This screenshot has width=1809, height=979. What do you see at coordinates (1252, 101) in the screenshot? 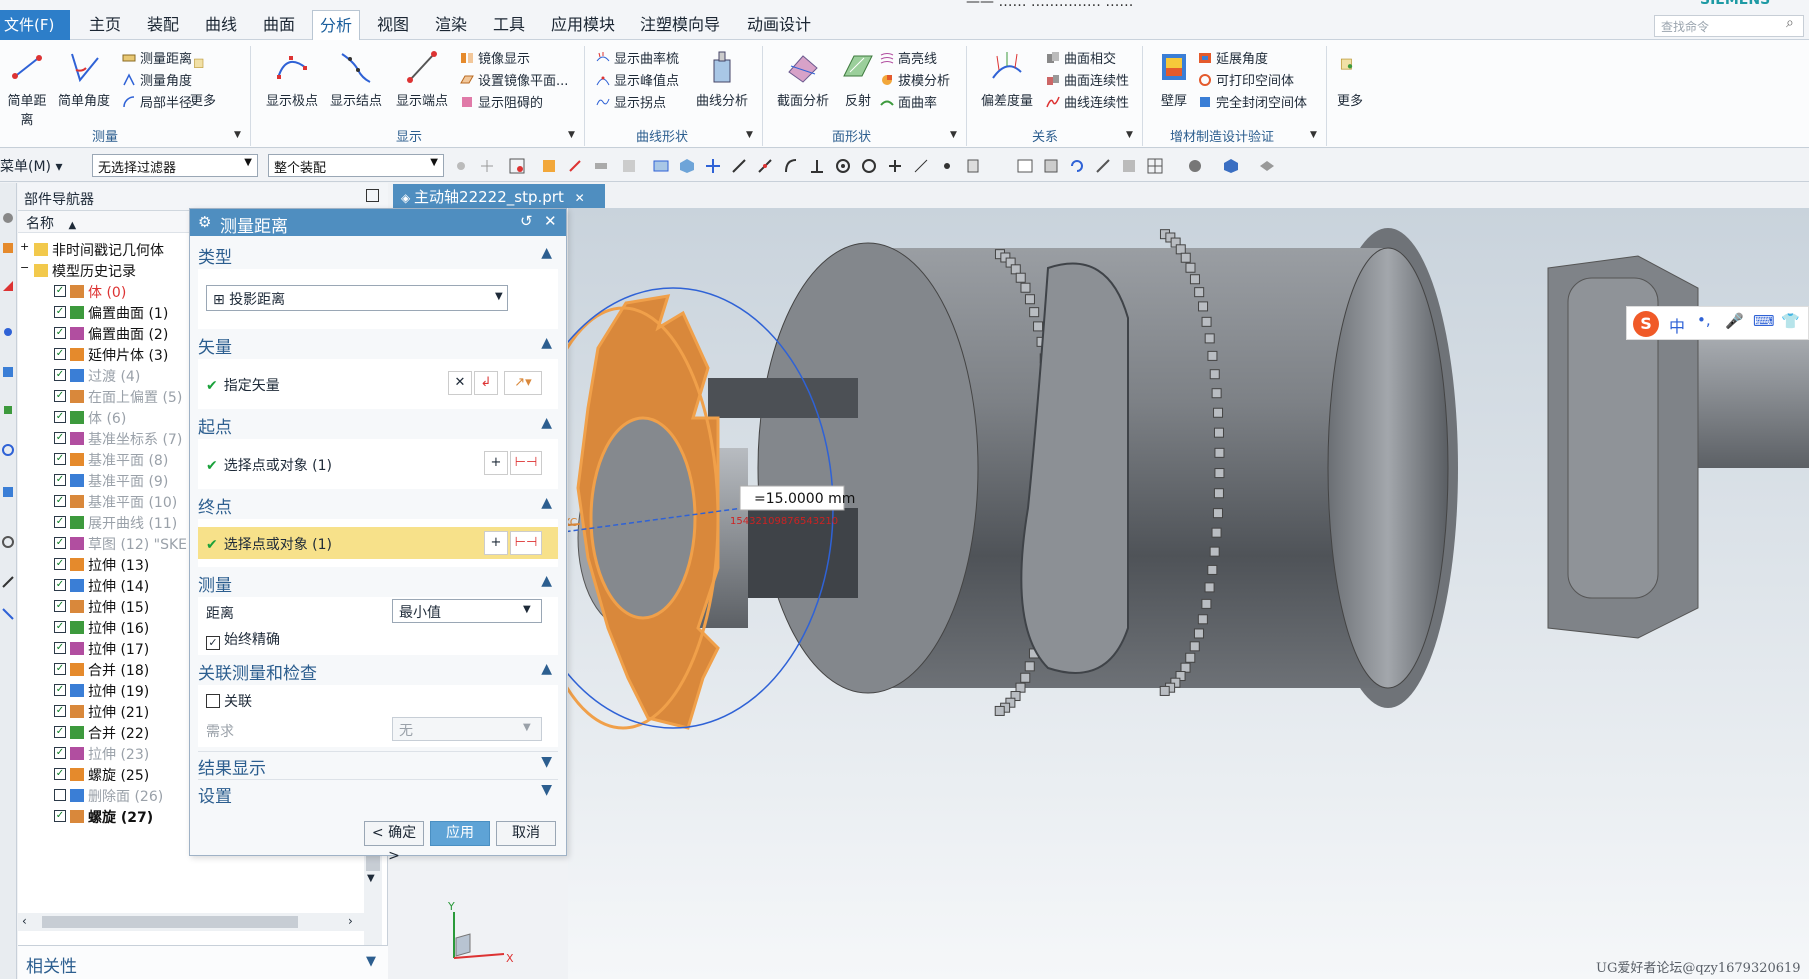
I see `enclosed-volume-button: 完全封闭空间体` at bounding box center [1252, 101].